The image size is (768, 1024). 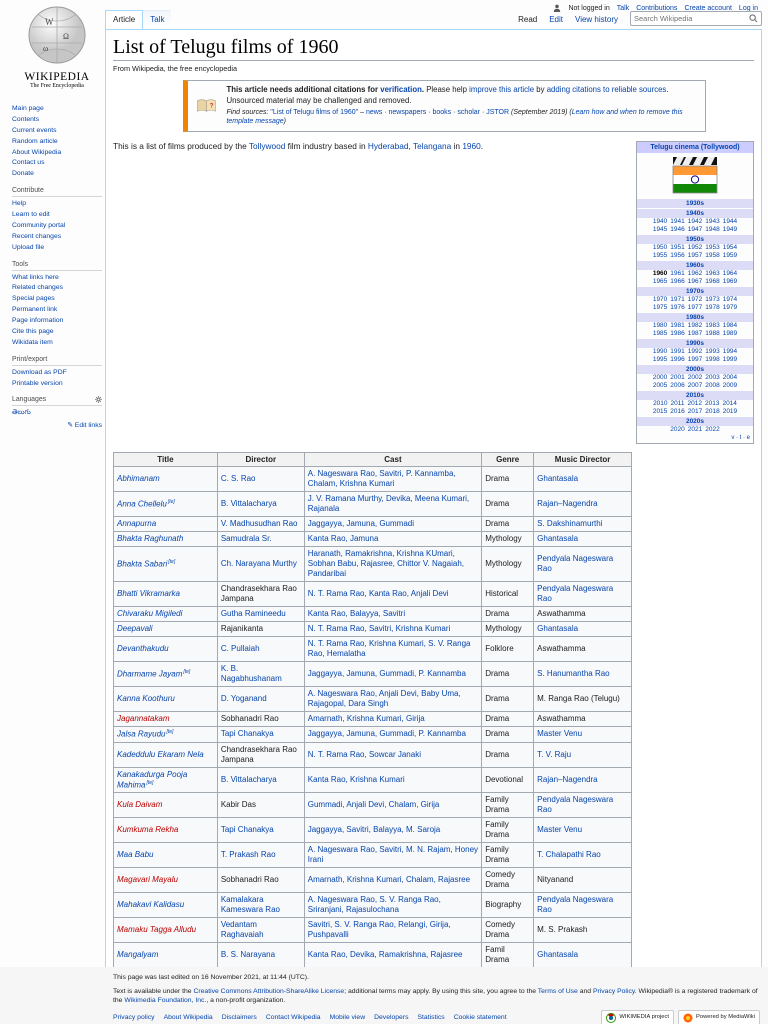 I want to click on year-link-1980: 1980, so click(x=660, y=325).